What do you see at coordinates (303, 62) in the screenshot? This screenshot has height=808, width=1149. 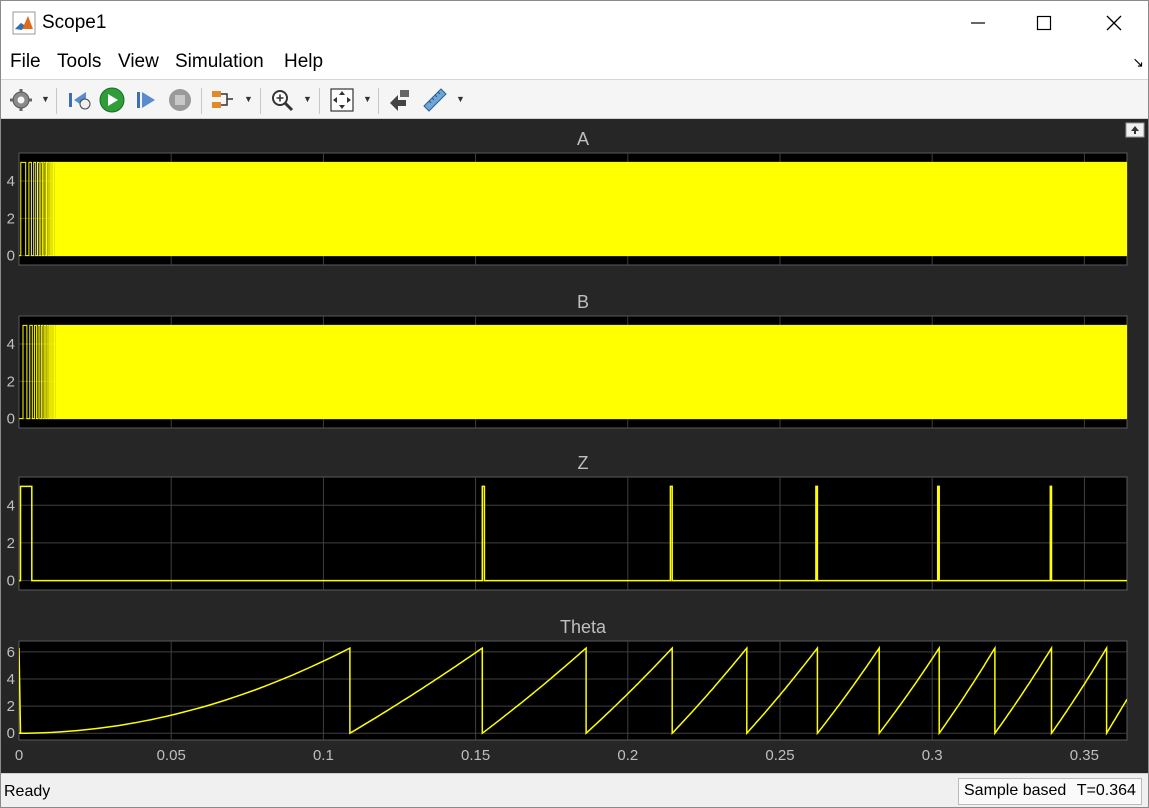 I see `menu-help: Help` at bounding box center [303, 62].